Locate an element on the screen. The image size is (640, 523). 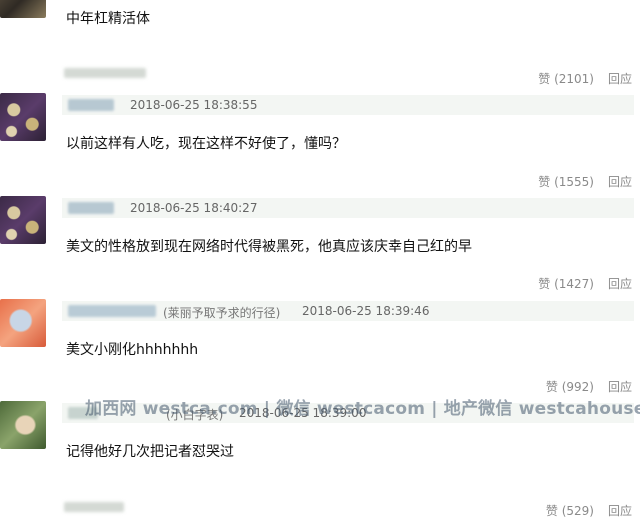
user-source: (莱丽予取予求的行径) is located at coordinates (222, 313).